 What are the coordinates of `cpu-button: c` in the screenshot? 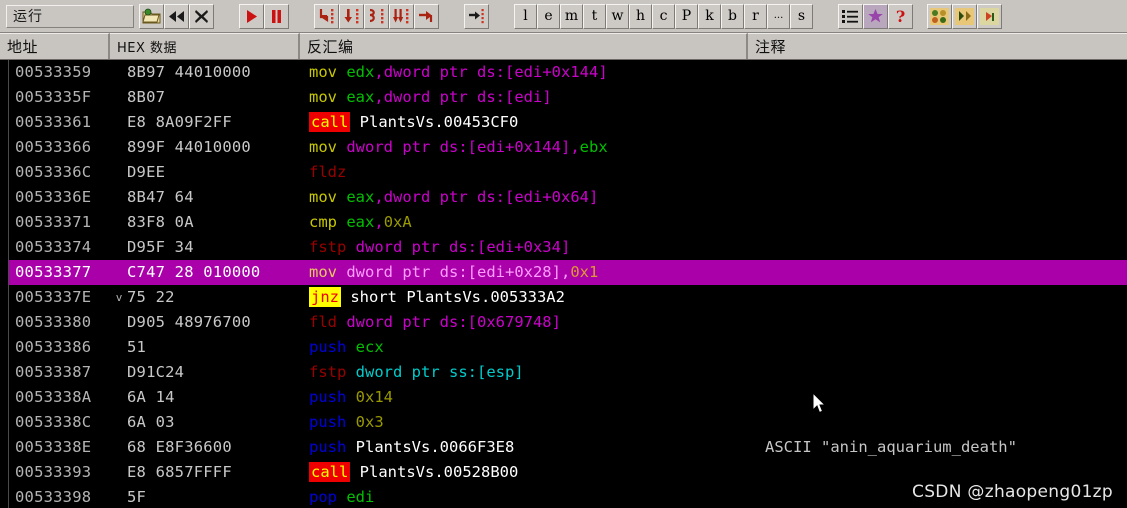 It's located at (663, 16).